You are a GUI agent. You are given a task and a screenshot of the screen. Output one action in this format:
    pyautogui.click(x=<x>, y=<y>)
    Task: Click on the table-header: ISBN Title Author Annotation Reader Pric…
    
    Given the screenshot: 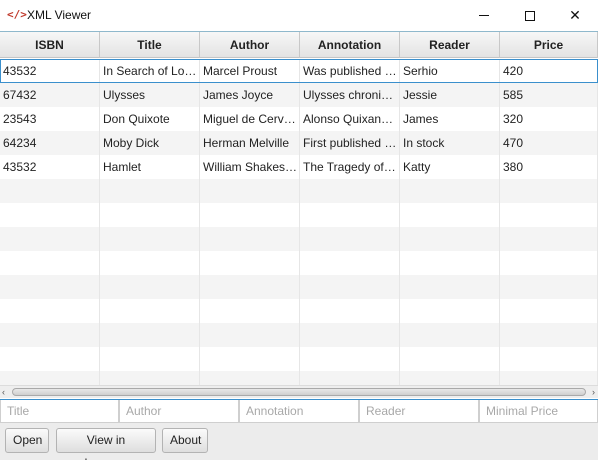 What is the action you would take?
    pyautogui.click(x=299, y=45)
    